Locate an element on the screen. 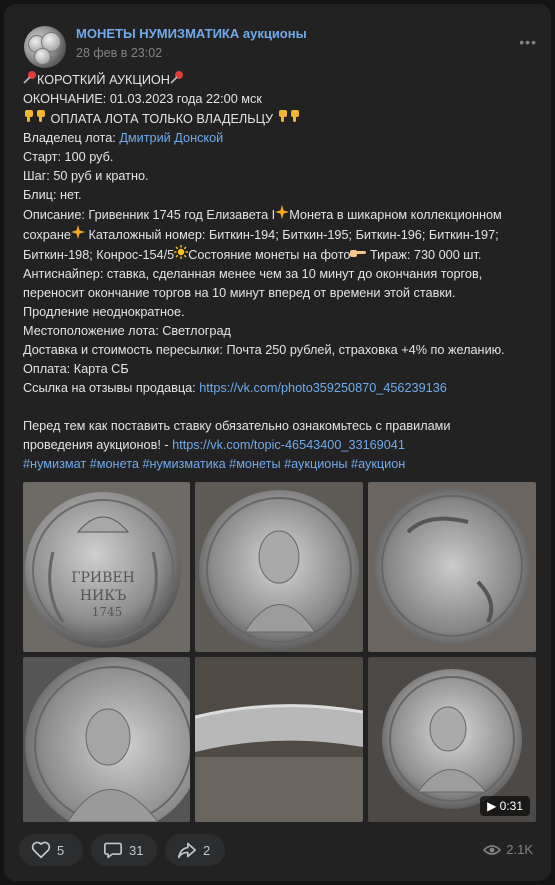 The height and width of the screenshot is (885, 555). end-line: ОКОНЧАНИЕ: 01.03.2023 года 22:00 мск is located at coordinates (142, 99).